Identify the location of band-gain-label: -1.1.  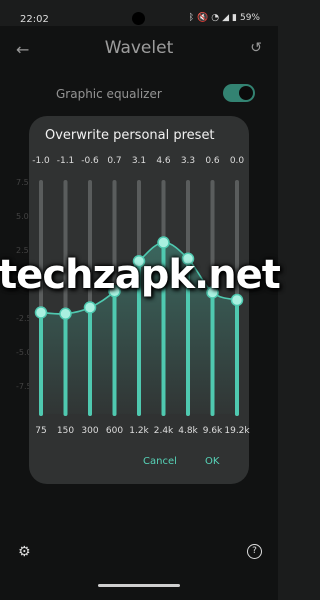
(65, 161).